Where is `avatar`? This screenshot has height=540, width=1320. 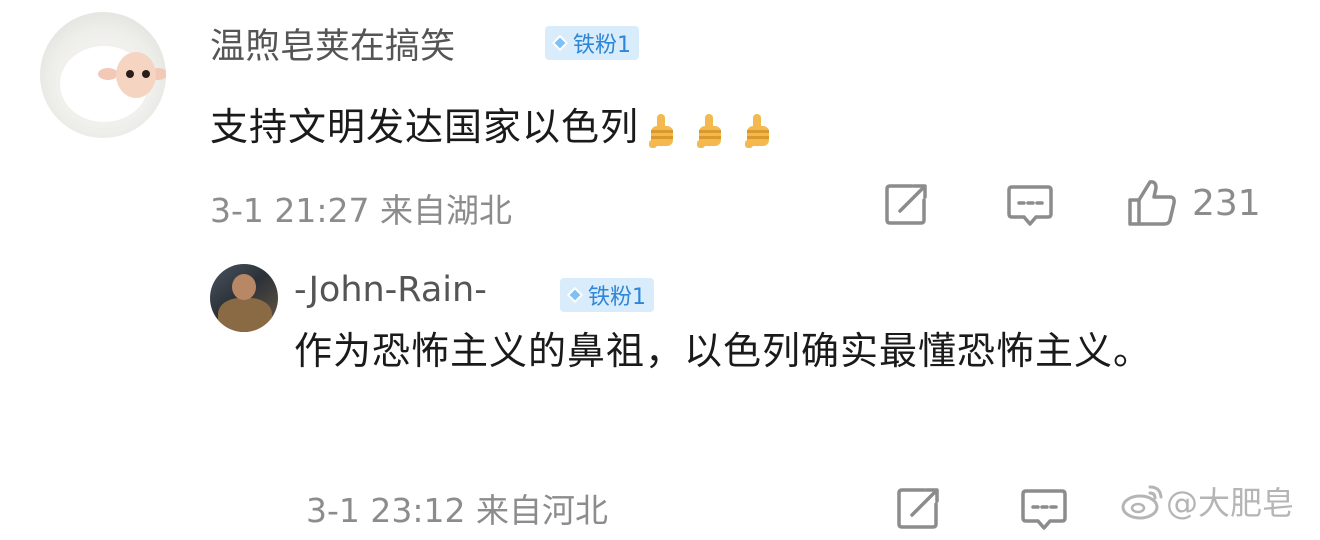
avatar is located at coordinates (103, 75).